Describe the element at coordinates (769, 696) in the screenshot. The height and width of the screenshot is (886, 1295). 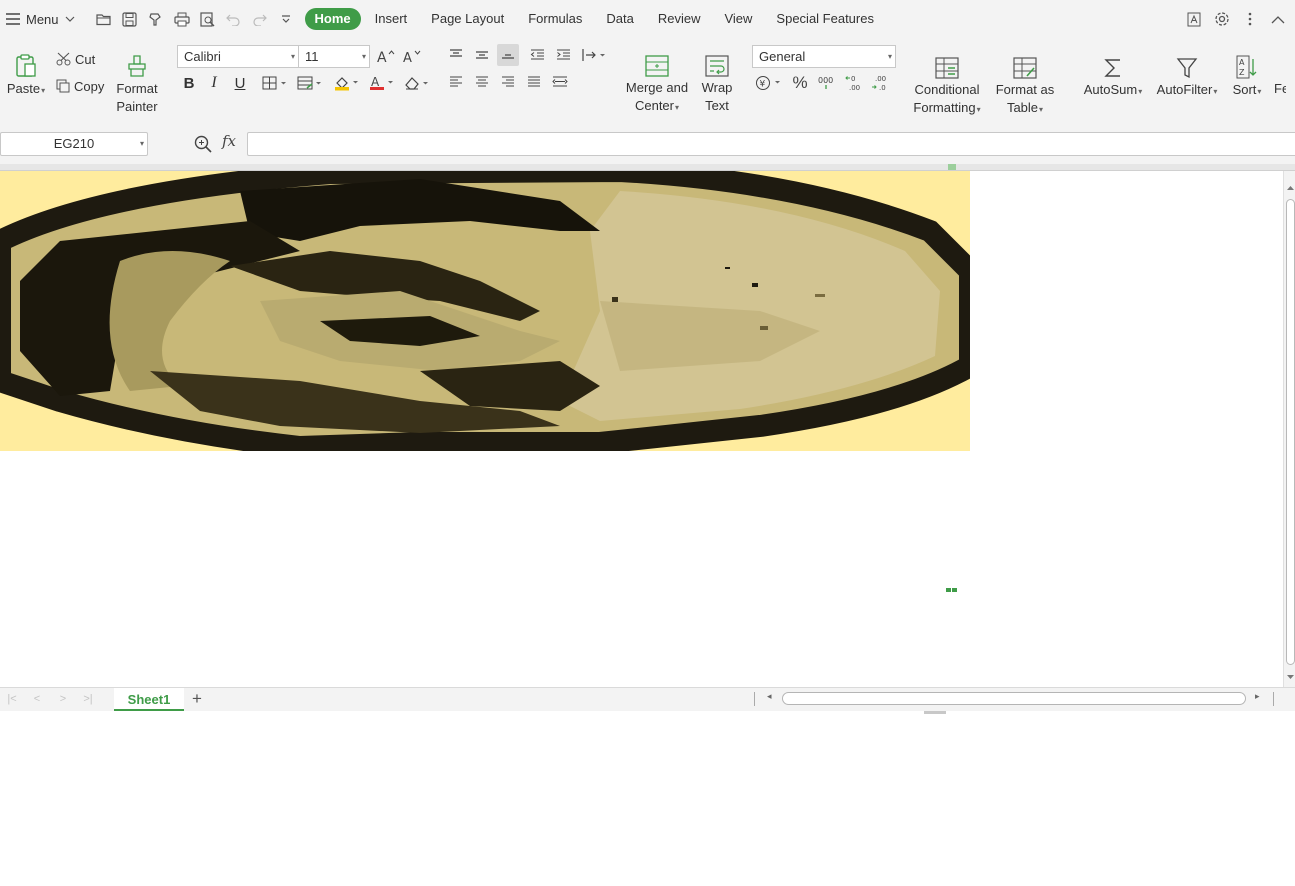
I see `scroll-left-arrow-icon: ◂` at that location.